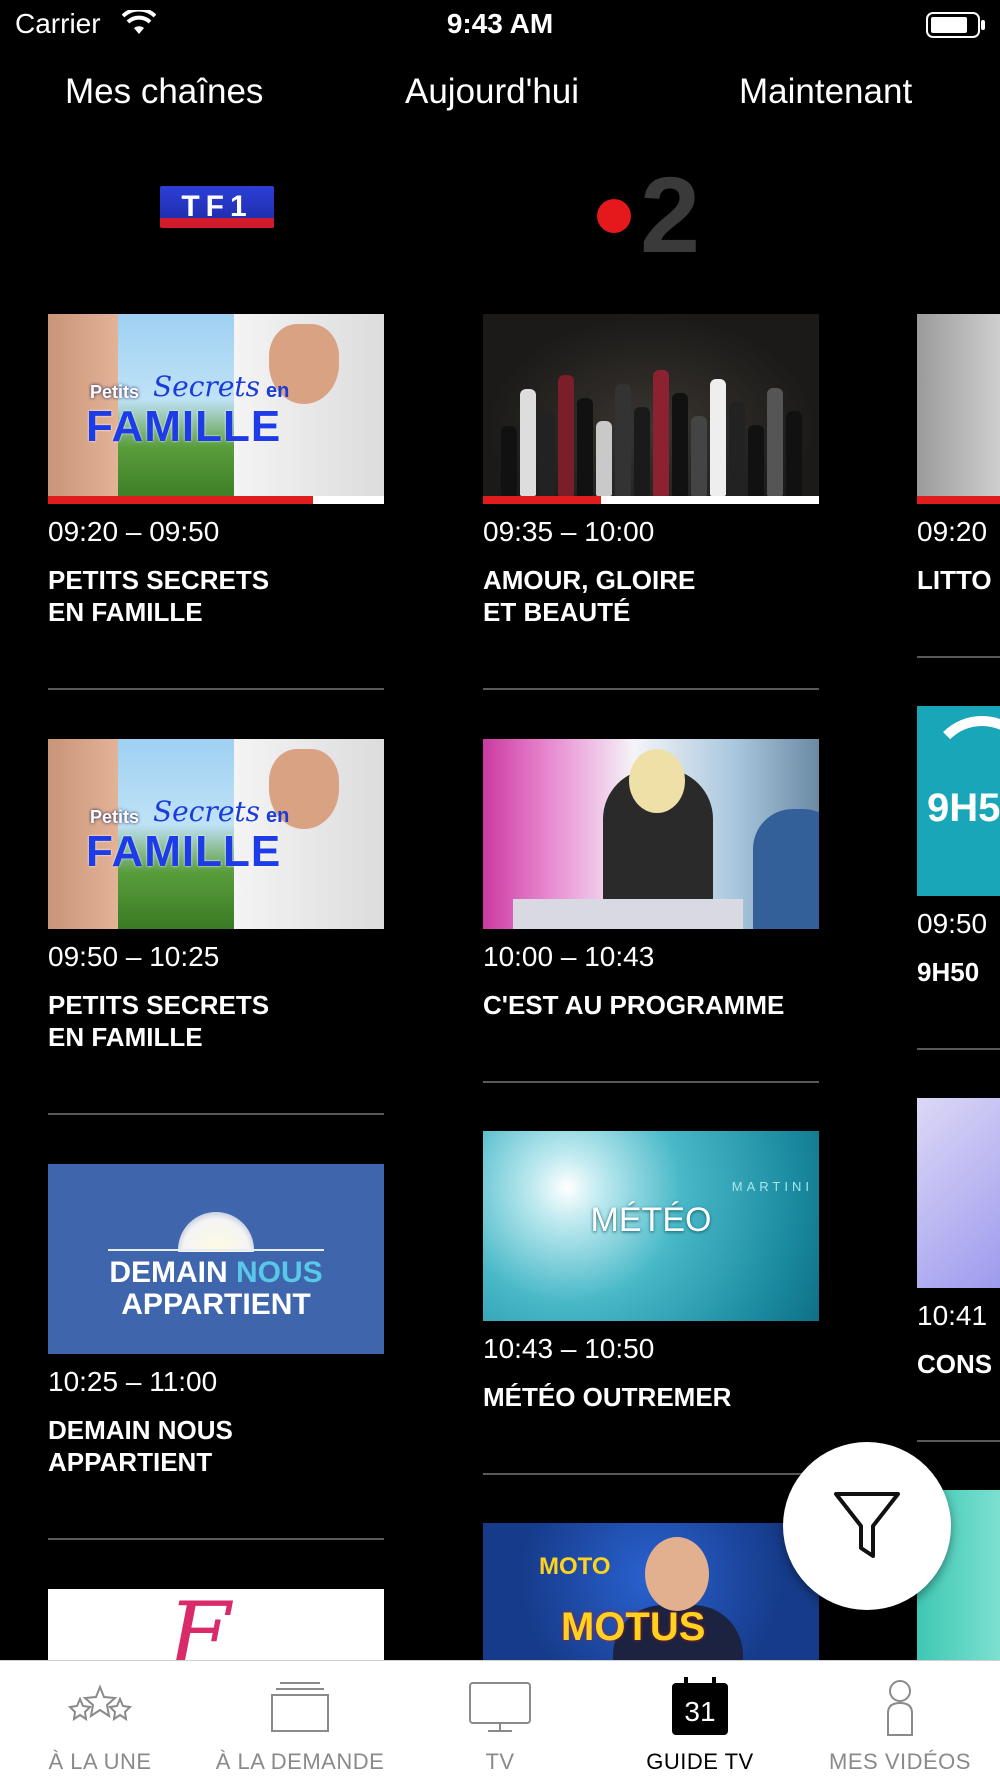  I want to click on program-title: 9H50, so click(948, 972).